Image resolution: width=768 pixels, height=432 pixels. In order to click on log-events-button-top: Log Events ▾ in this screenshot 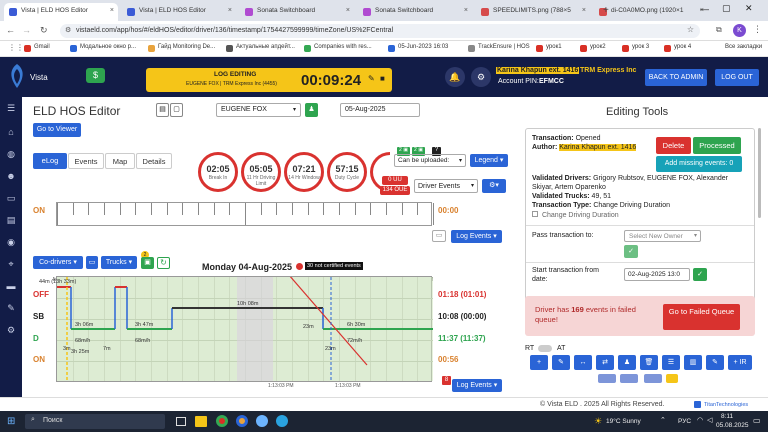, I will do `click(476, 236)`.